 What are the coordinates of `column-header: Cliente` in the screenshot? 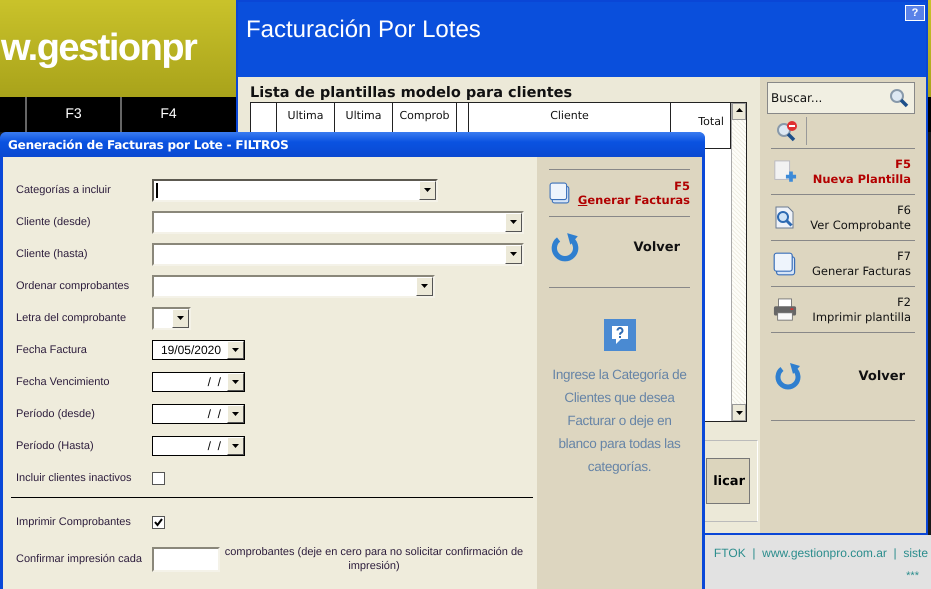 It's located at (569, 115).